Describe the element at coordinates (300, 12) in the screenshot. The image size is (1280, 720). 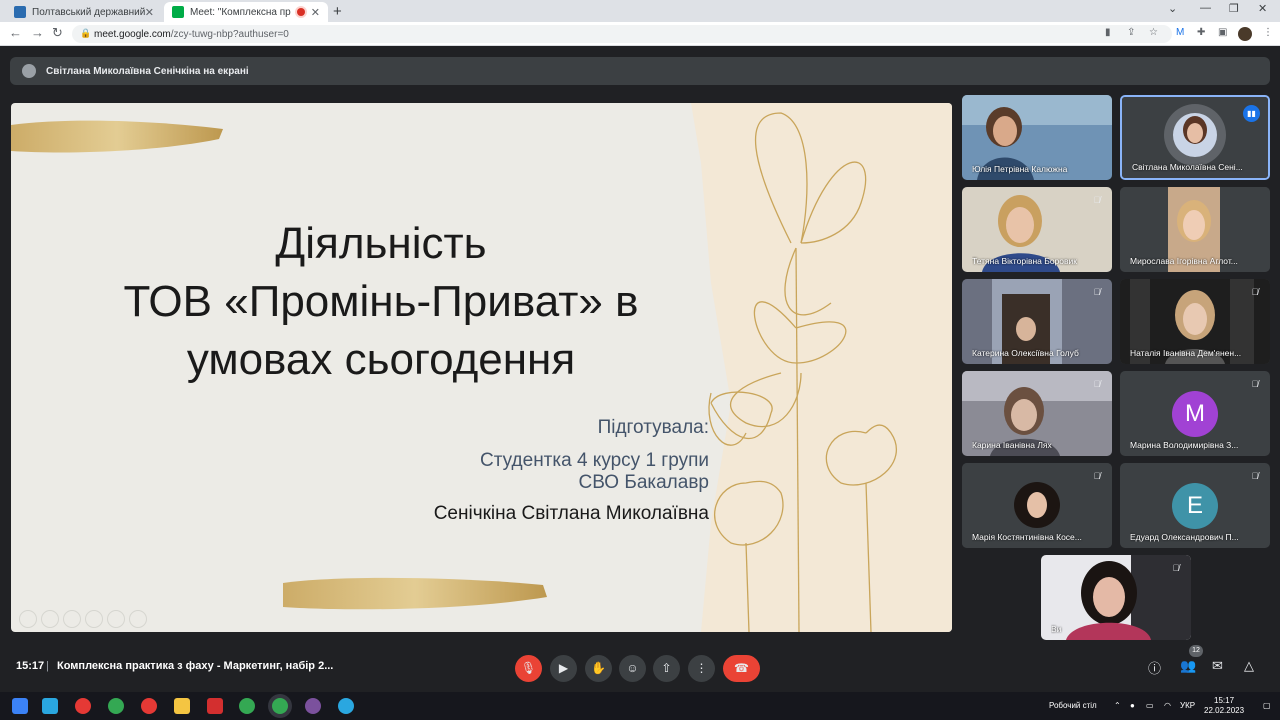
I see `recording-indicator-icon` at that location.